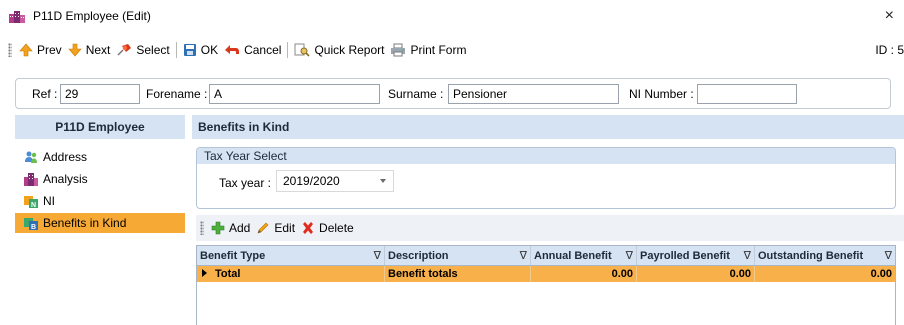 The width and height of the screenshot is (904, 325). I want to click on tax-year-group: Tax Year Select Tax year : 2019/2020, so click(546, 178).